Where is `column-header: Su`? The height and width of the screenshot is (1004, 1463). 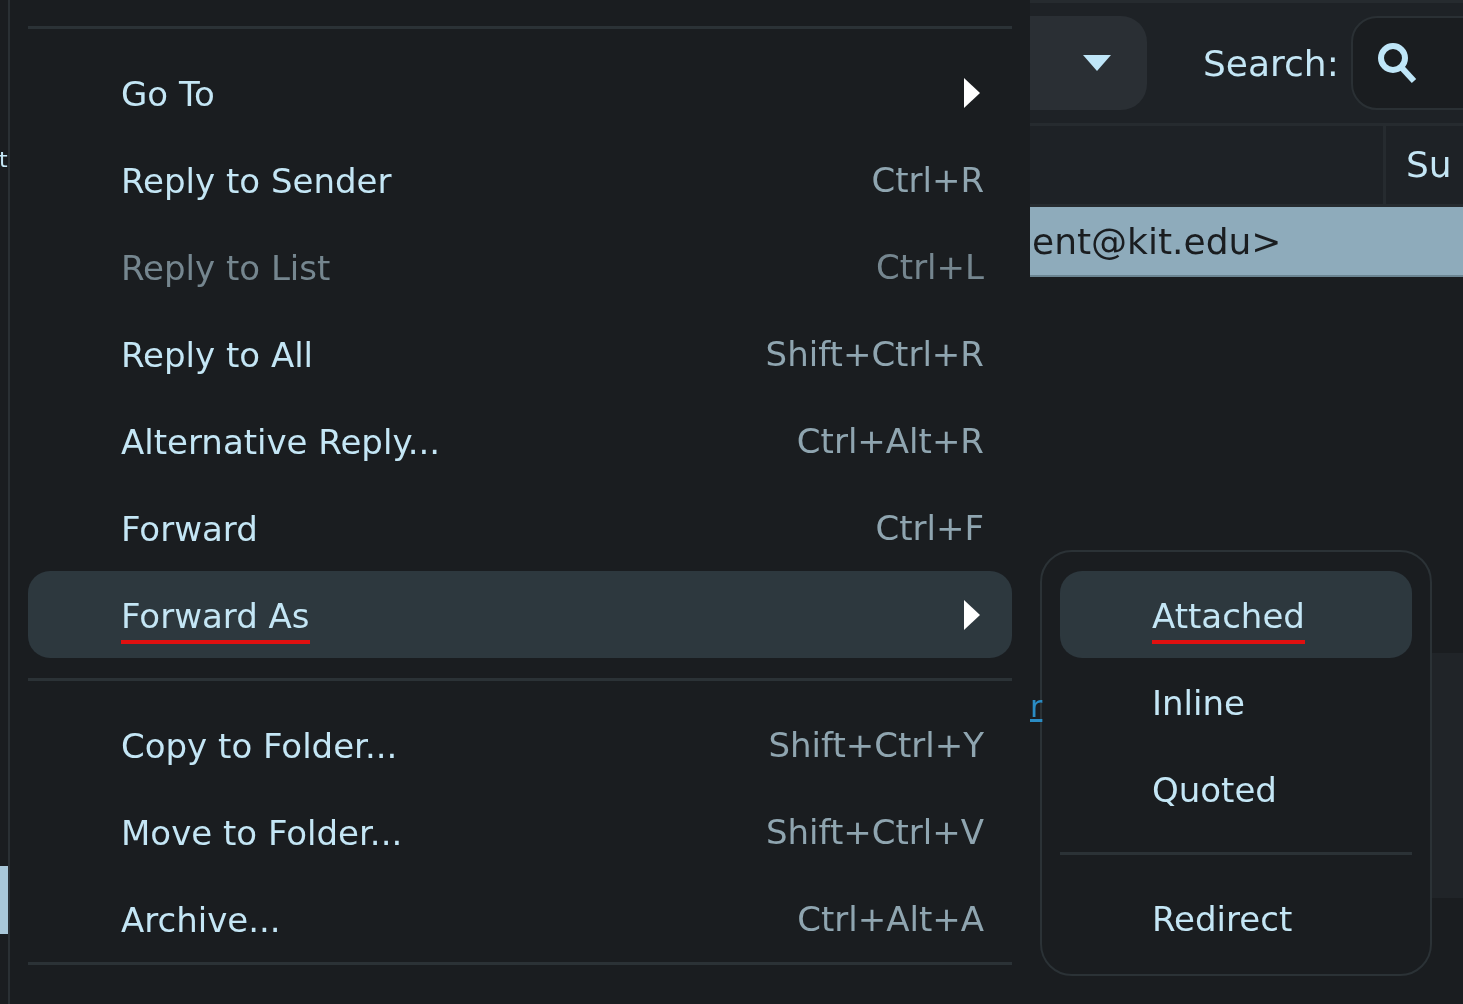
column-header: Su is located at coordinates (1419, 165).